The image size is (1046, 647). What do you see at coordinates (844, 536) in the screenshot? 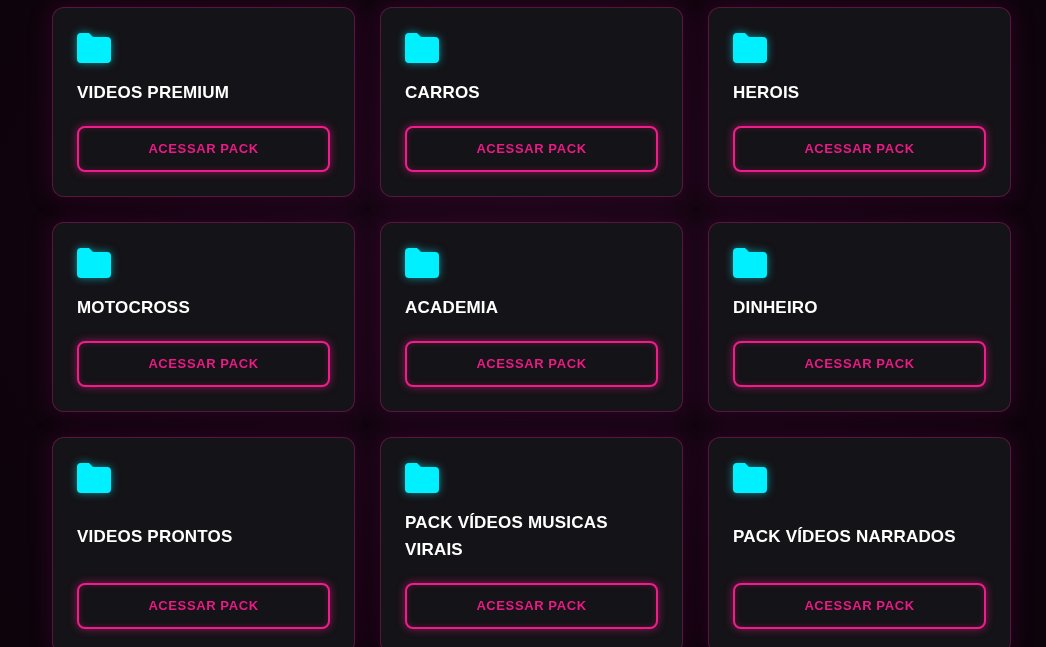
I see `pack-title: PACK VÍDEOS NARRADOS` at bounding box center [844, 536].